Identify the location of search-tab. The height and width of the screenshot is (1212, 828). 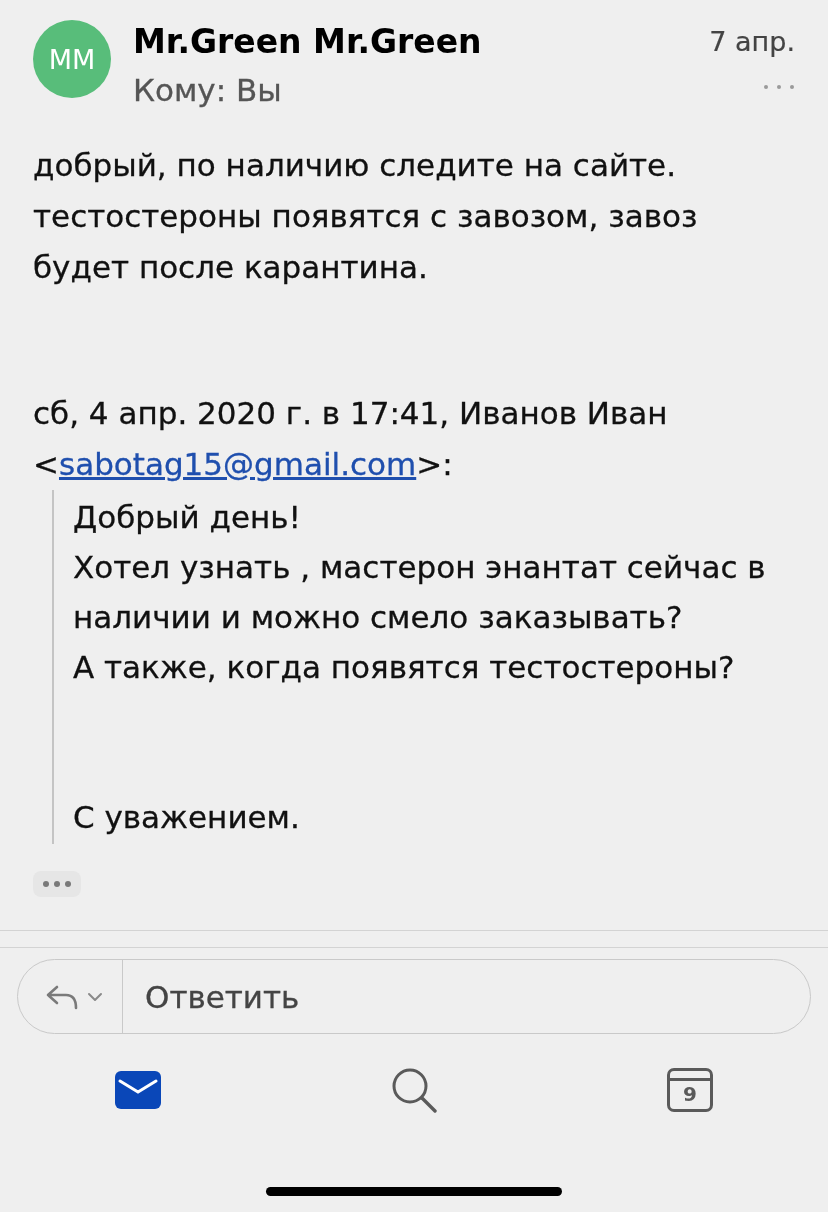
(414, 1090).